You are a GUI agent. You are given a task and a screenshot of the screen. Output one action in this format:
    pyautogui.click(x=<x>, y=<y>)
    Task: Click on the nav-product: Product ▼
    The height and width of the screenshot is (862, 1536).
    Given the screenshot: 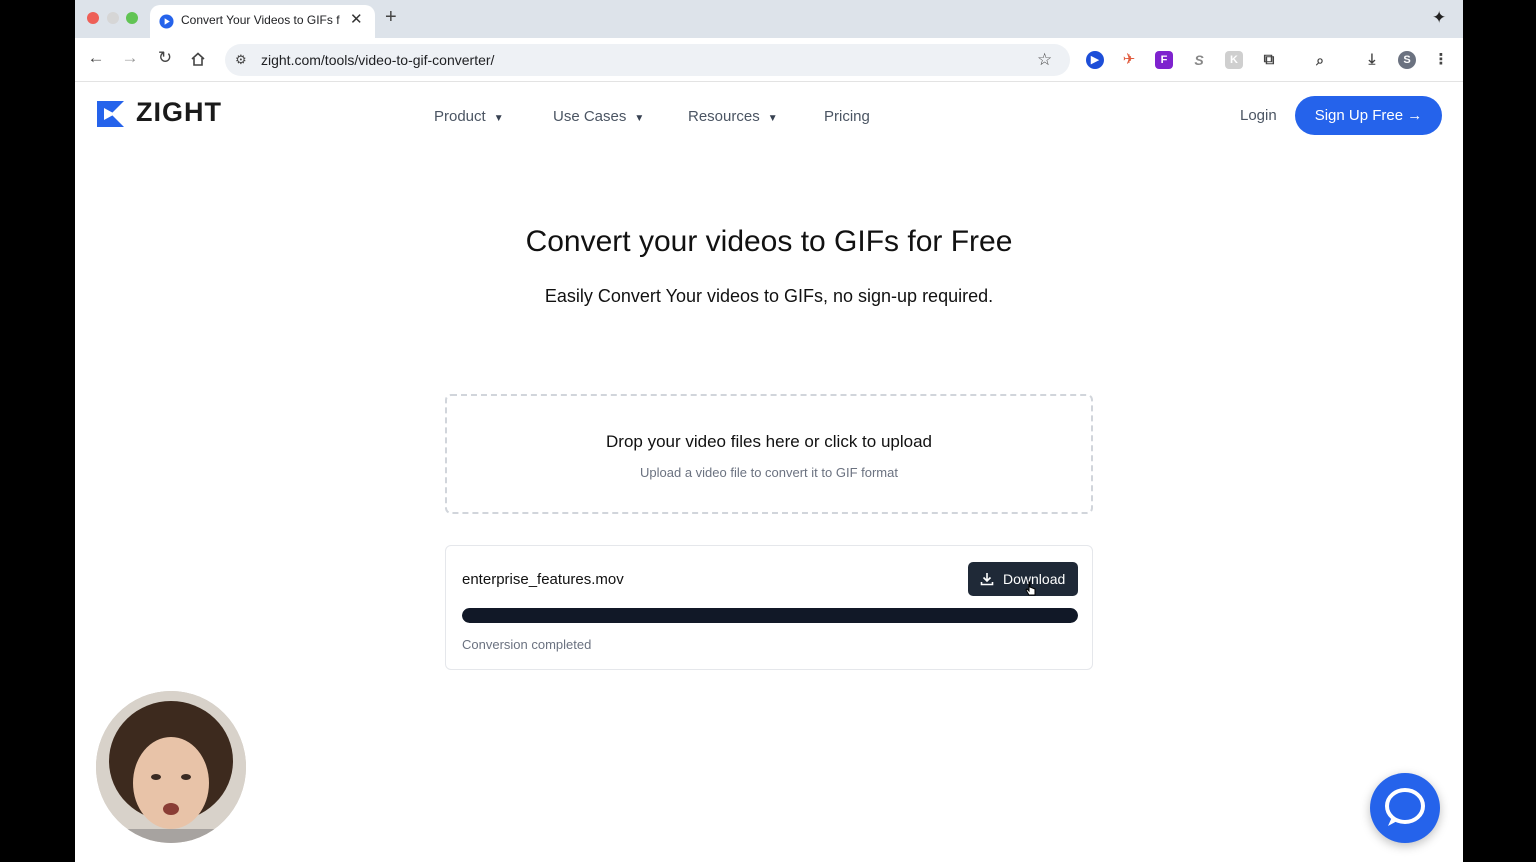 What is the action you would take?
    pyautogui.click(x=469, y=116)
    